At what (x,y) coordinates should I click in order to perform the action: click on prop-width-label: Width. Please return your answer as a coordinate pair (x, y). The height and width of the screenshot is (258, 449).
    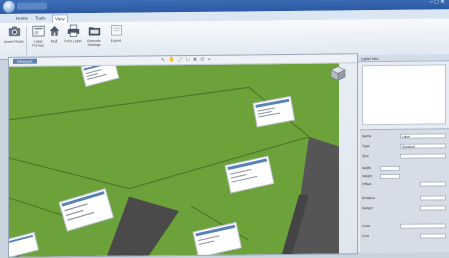
    Looking at the image, I should click on (366, 168).